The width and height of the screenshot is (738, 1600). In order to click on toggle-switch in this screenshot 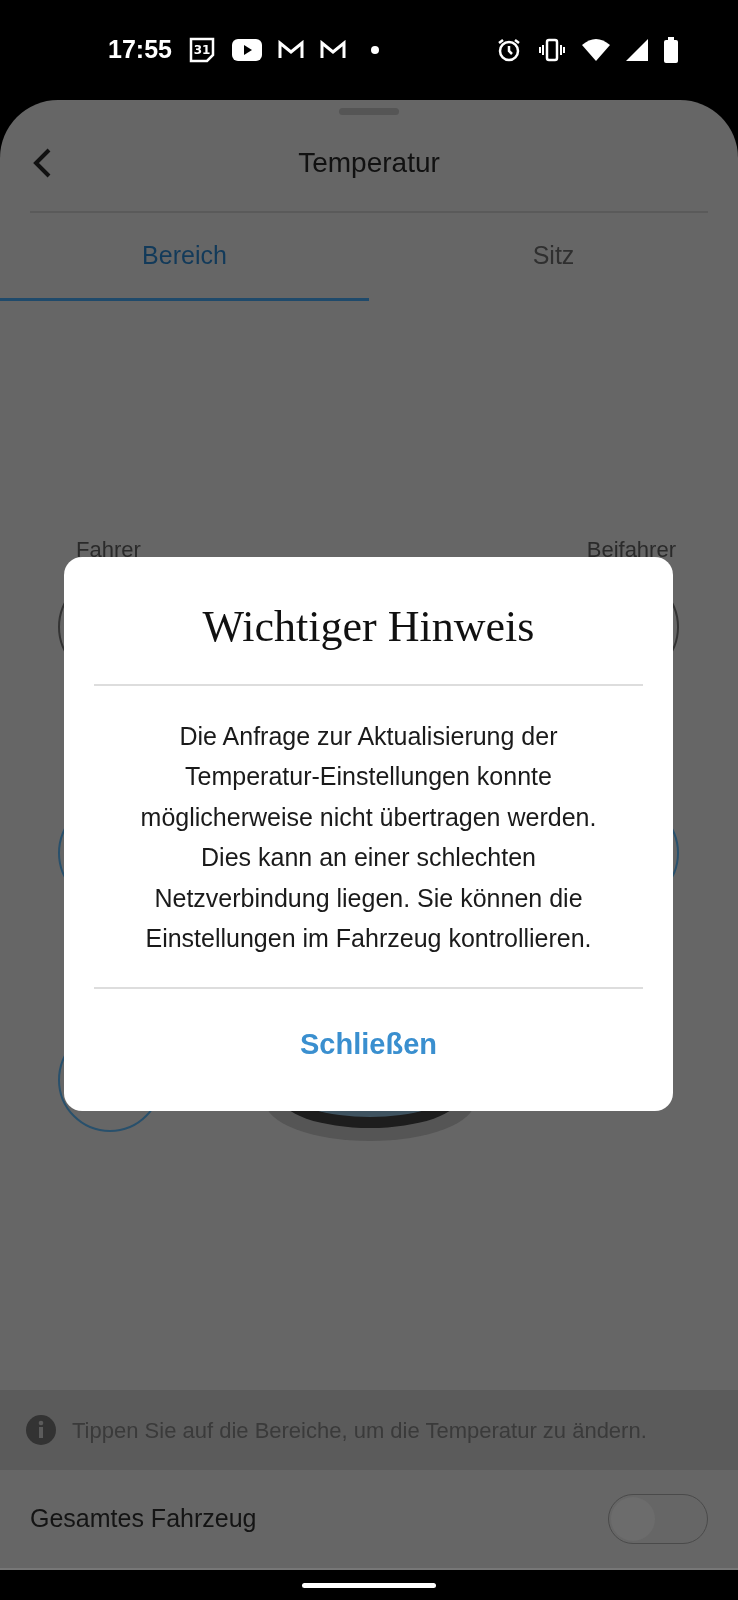, I will do `click(658, 1519)`.